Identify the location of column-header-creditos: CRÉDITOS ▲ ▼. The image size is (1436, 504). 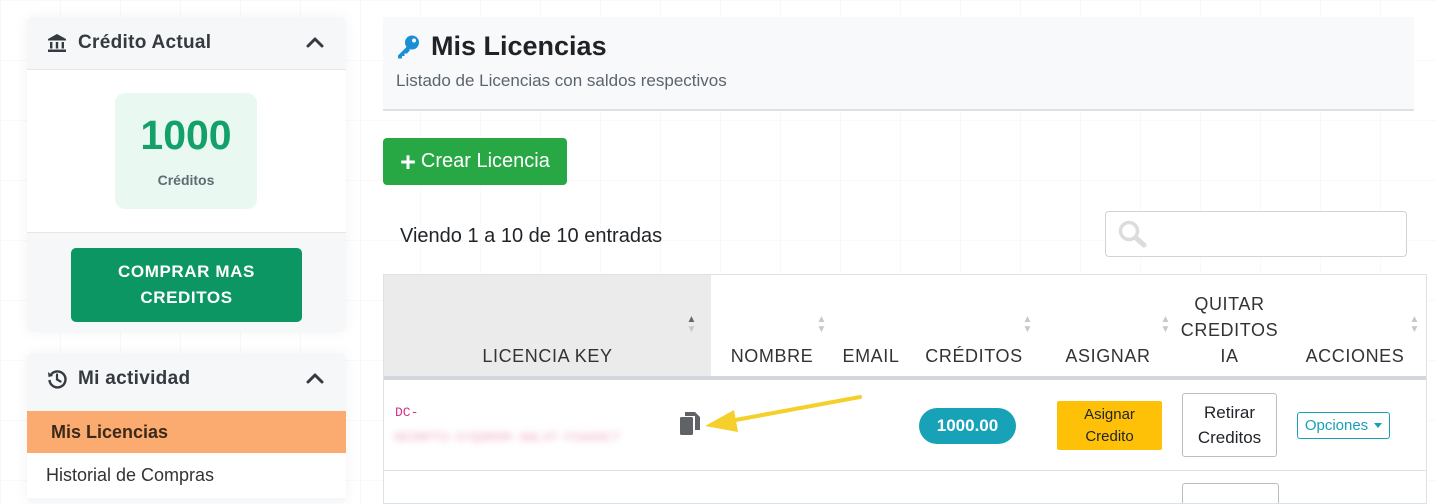
(974, 326).